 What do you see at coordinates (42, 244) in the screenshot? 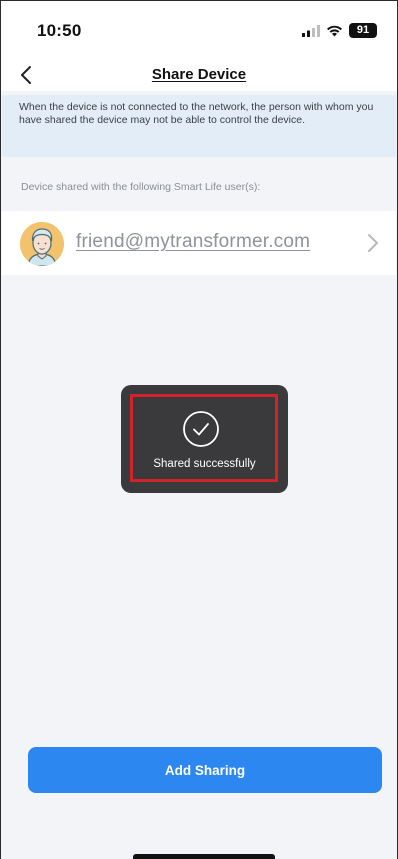
I see `user-avatar-icon` at bounding box center [42, 244].